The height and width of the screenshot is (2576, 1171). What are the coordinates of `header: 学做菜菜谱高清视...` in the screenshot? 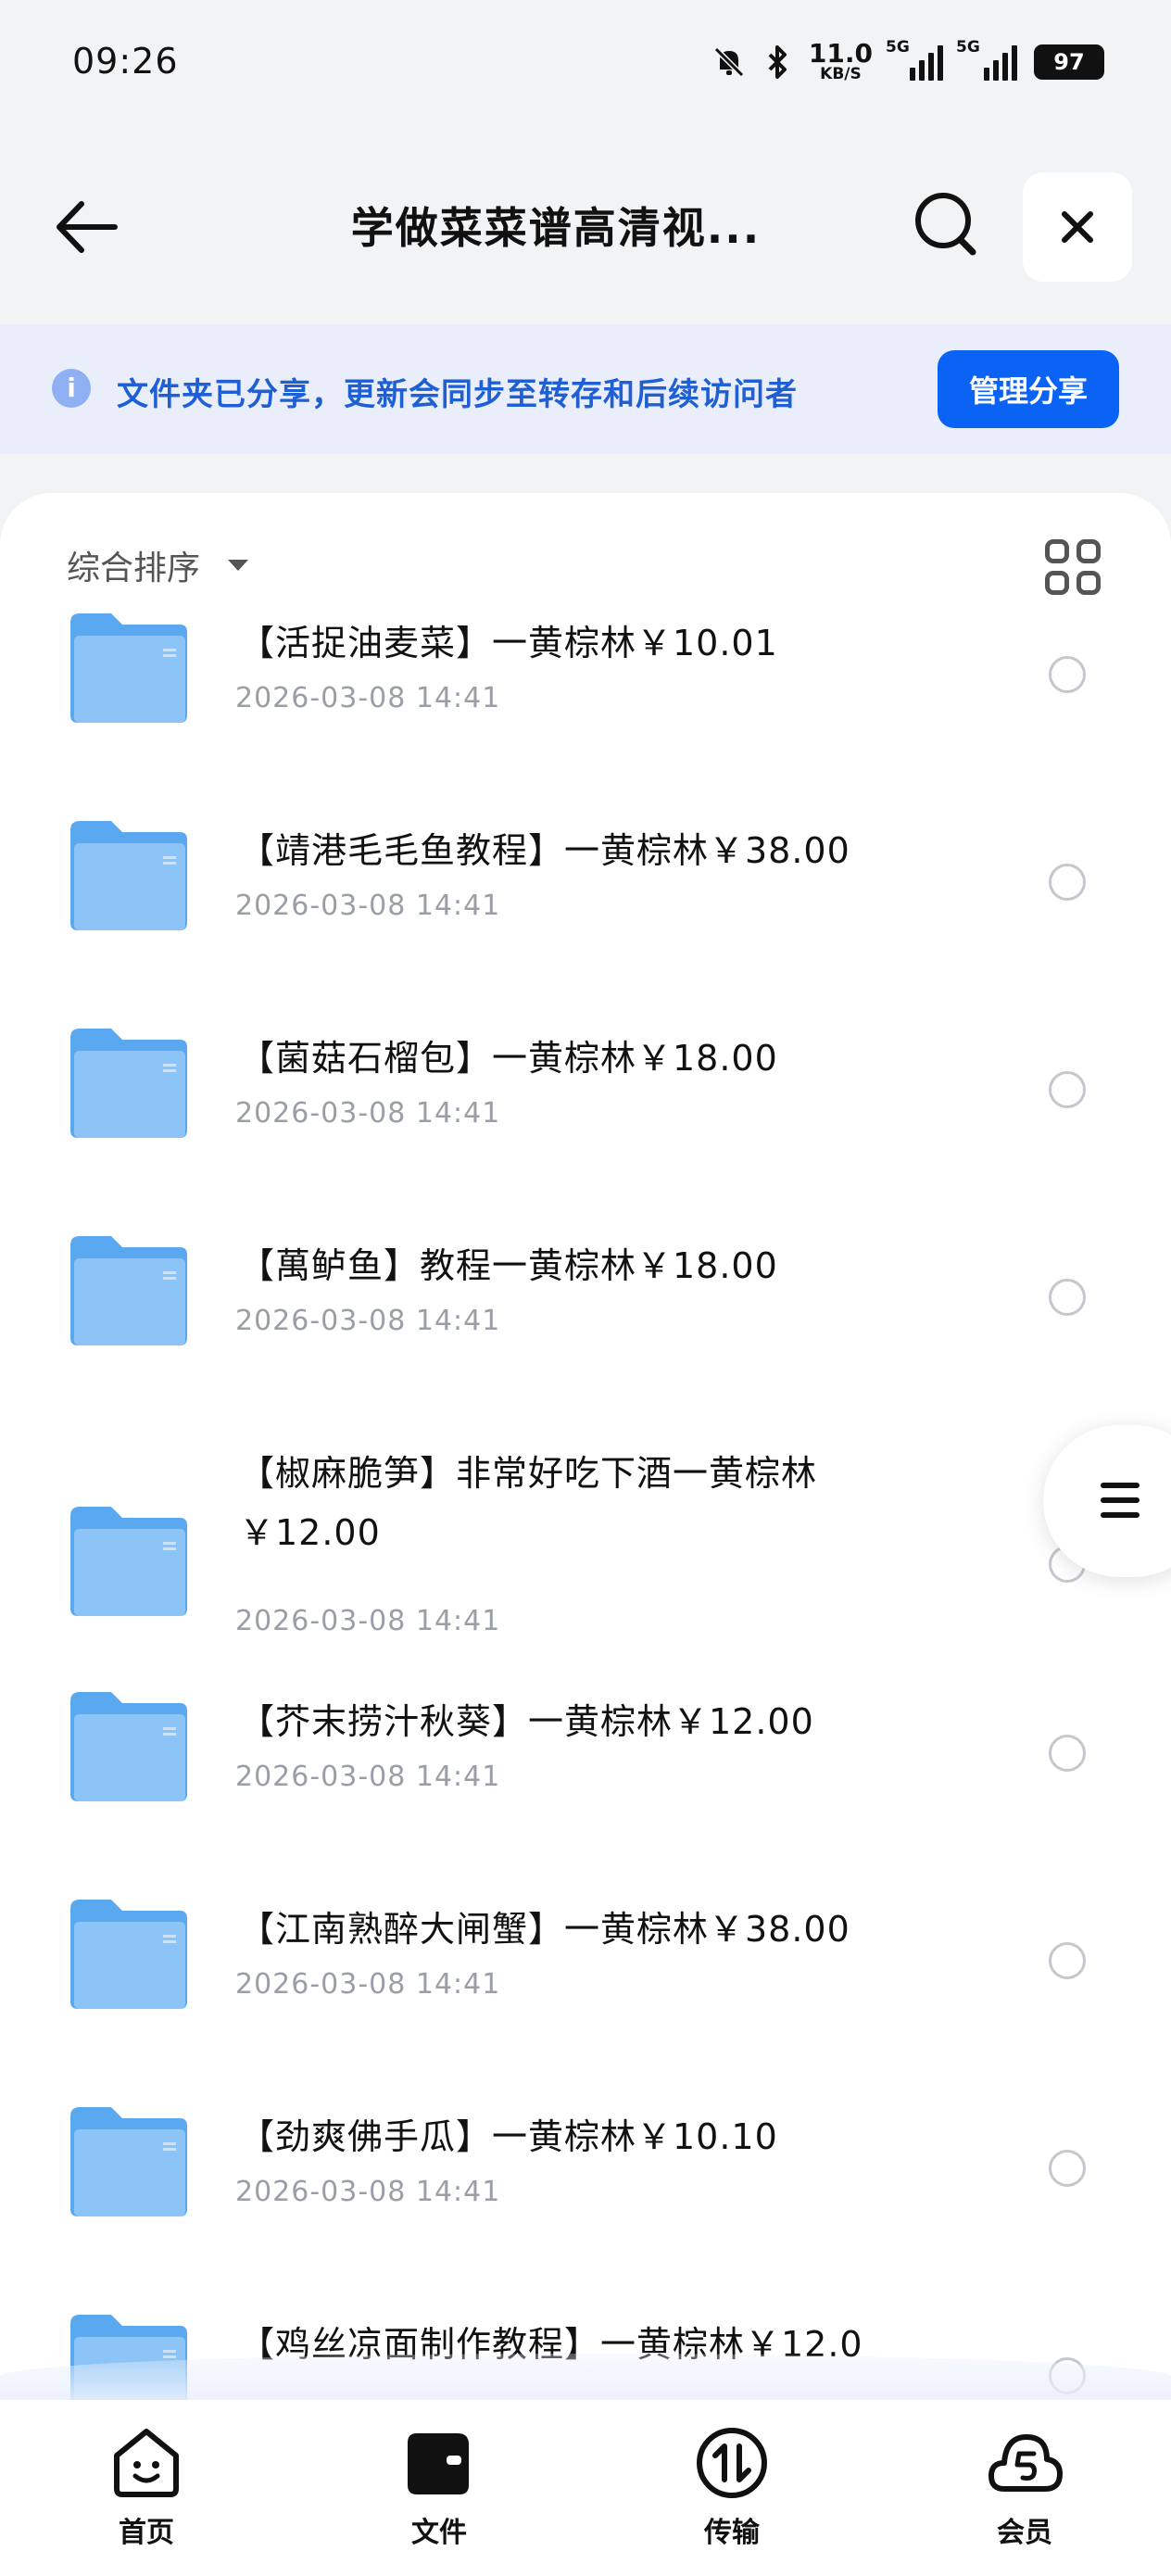 It's located at (585, 227).